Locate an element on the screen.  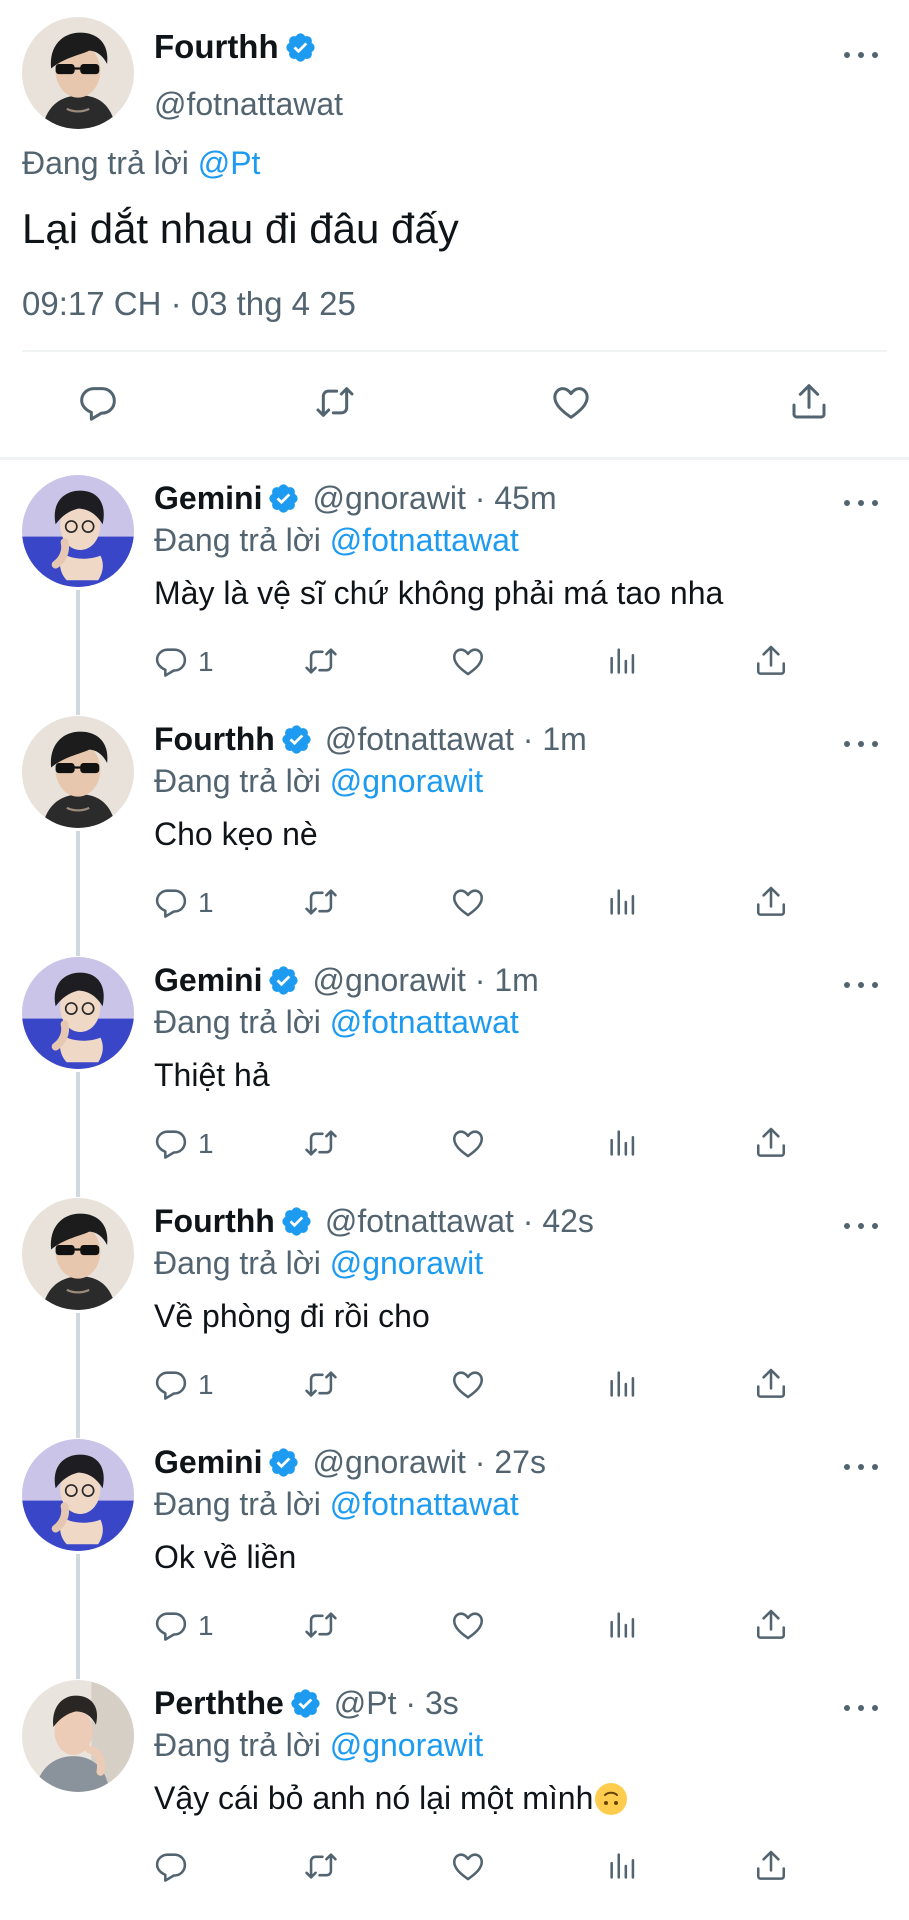
handle-and-time: @gnorawit · 45m is located at coordinates (434, 498).